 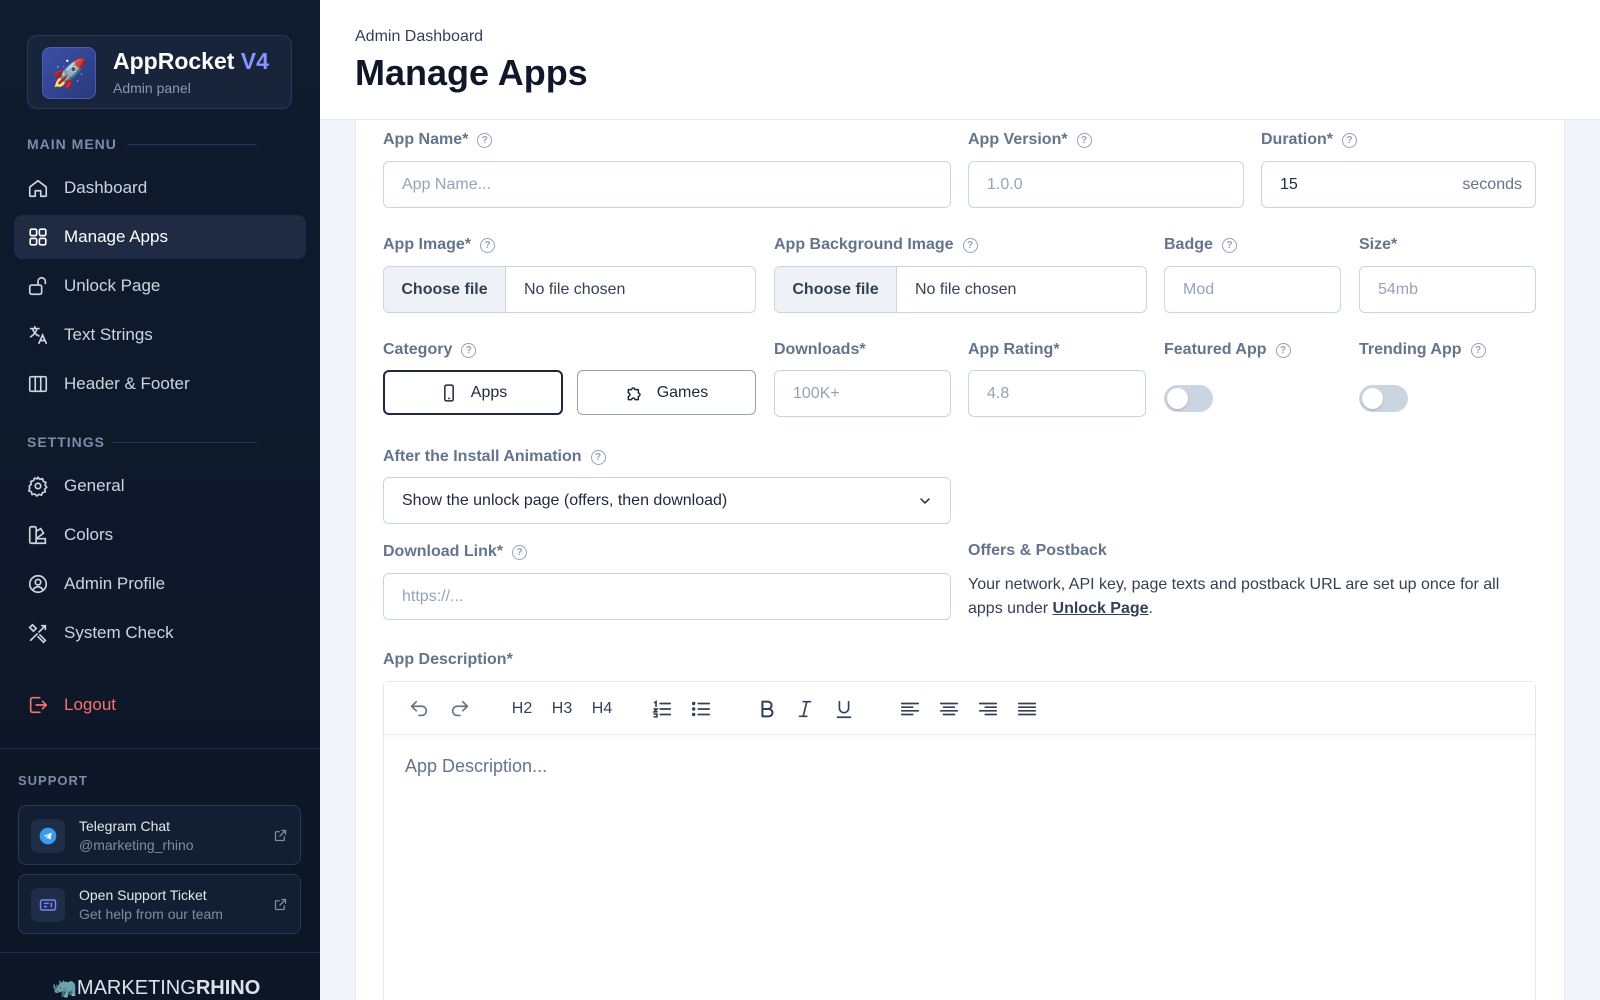 I want to click on sidebar-item-colors: Colors, so click(x=160, y=535).